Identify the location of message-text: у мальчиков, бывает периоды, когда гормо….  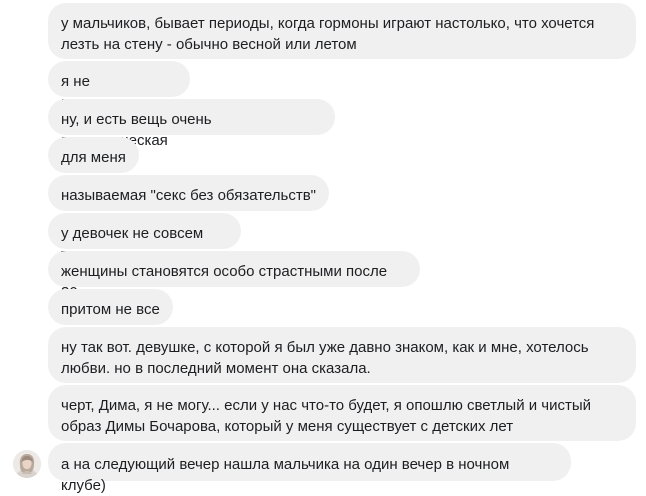
(328, 34).